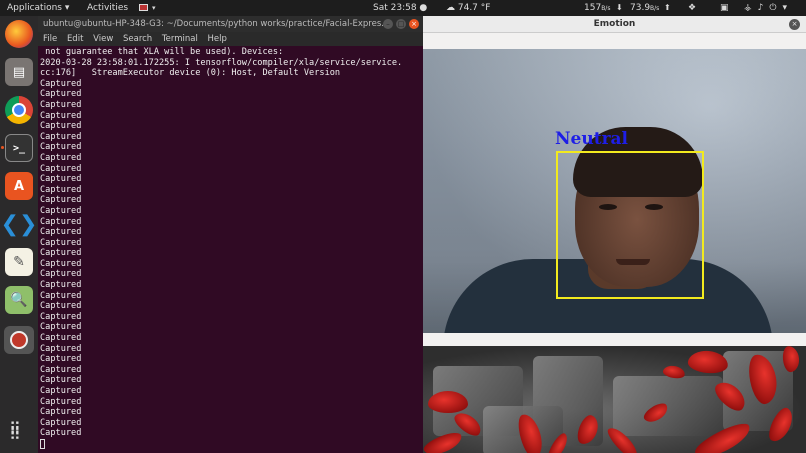  What do you see at coordinates (606, 8) in the screenshot?
I see `net-down-unit: B/s` at bounding box center [606, 8].